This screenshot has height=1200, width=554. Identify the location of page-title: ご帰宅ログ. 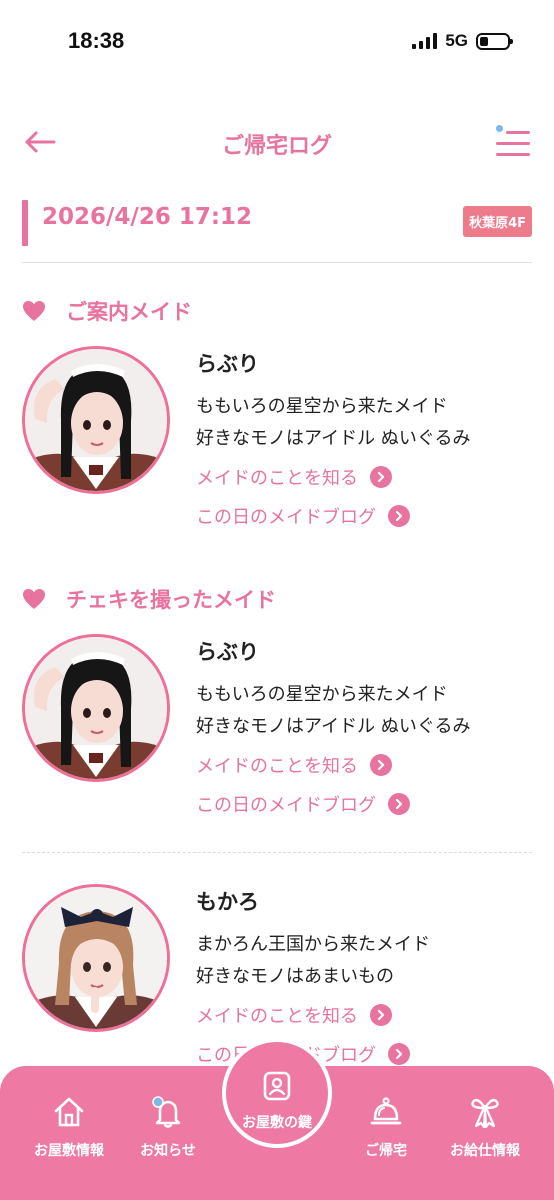
(276, 146).